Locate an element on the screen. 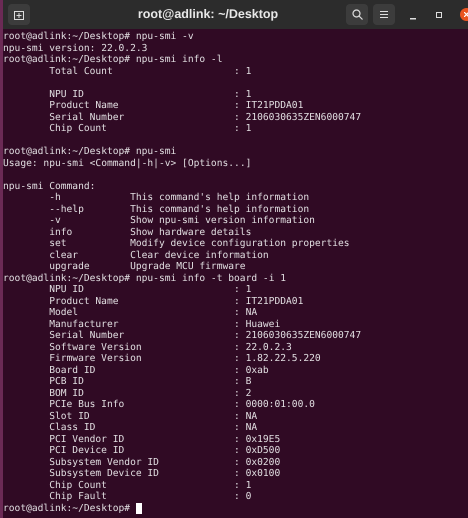 This screenshot has height=518, width=468. output-text: npu-smi version: 22.0.2.3 is located at coordinates (75, 48).